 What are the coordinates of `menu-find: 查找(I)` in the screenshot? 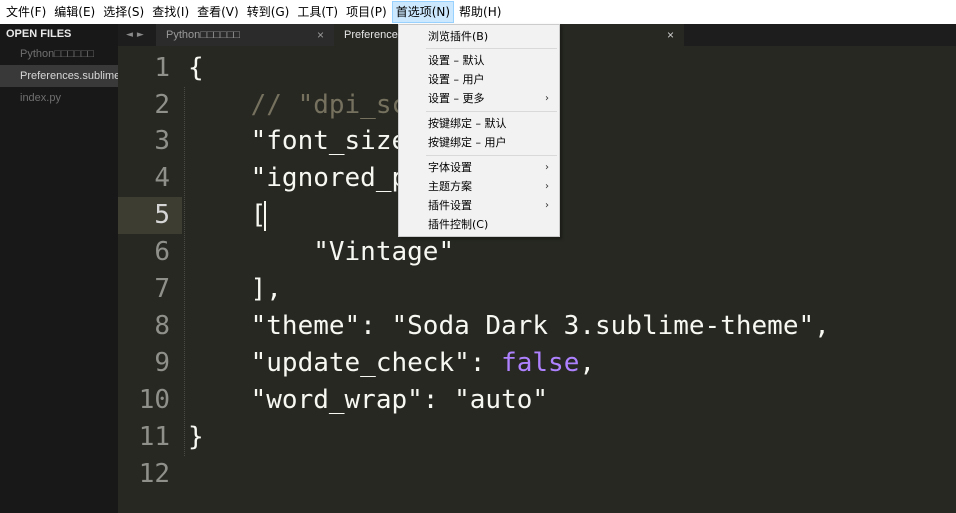 It's located at (170, 12).